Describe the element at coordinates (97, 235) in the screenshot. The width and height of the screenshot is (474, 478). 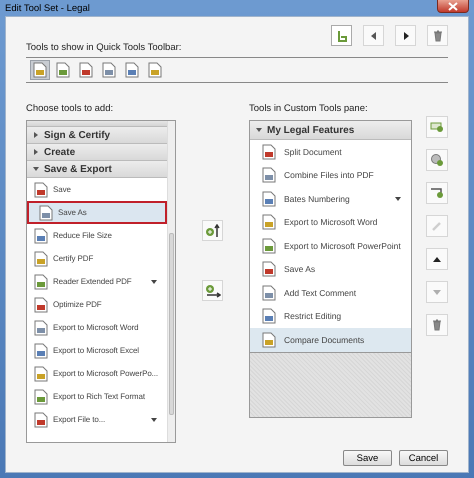
I see `tool-item: Reduce File Size` at that location.